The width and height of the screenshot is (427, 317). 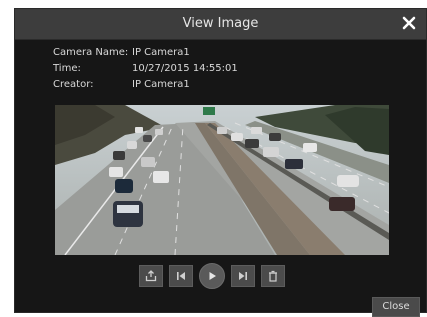 I want to click on previous-button, so click(x=181, y=276).